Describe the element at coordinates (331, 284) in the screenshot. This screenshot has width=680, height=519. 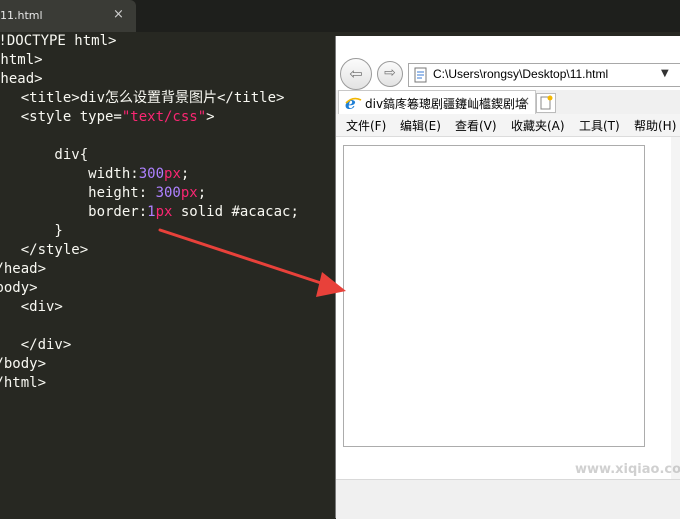
I see `arrow-head-icon` at that location.